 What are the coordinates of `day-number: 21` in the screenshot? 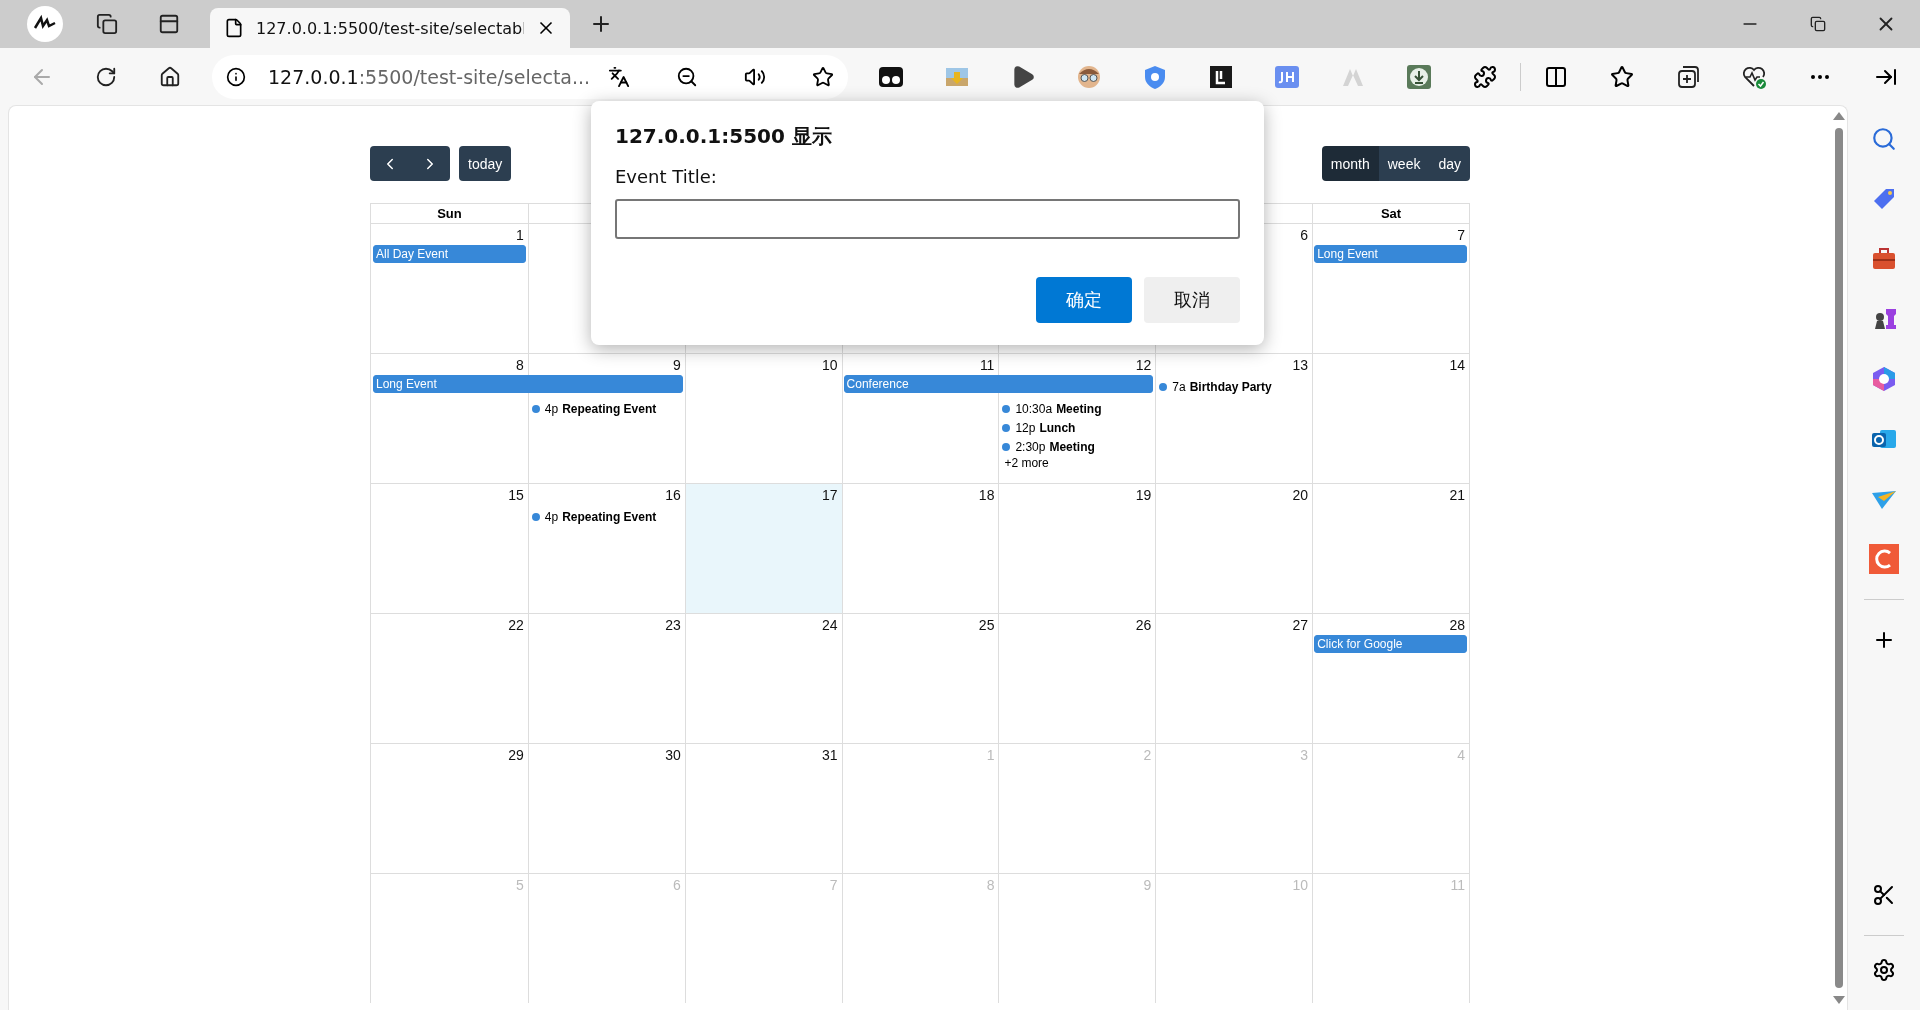 It's located at (1459, 494).